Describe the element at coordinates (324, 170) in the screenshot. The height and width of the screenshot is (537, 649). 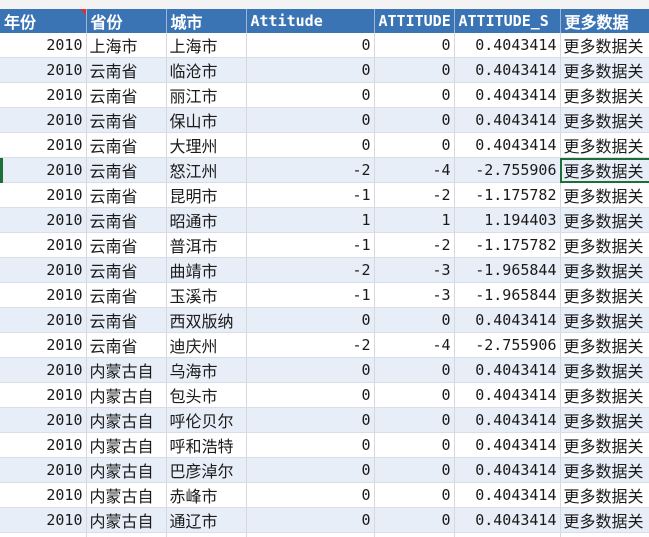
I see `table-row: 2010 云南省 怒江州 -2 -4 -2.755906 更多数据关` at that location.